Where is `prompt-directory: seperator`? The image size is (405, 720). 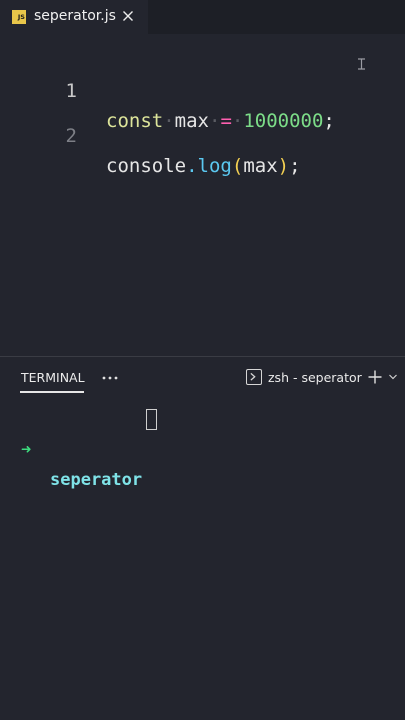 prompt-directory: seperator is located at coordinates (96, 480).